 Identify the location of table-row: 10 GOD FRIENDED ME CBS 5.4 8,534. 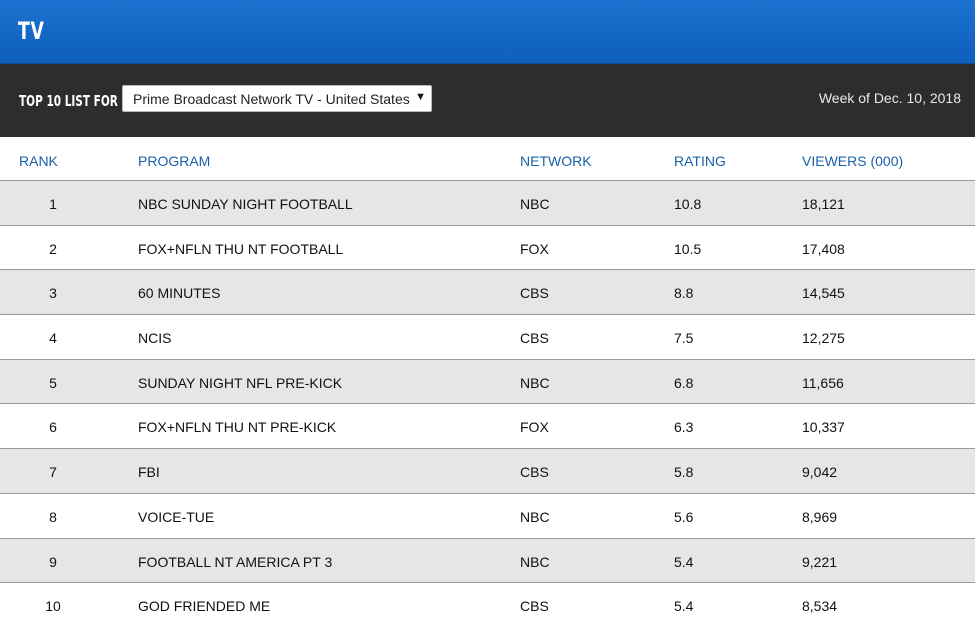
(487, 605).